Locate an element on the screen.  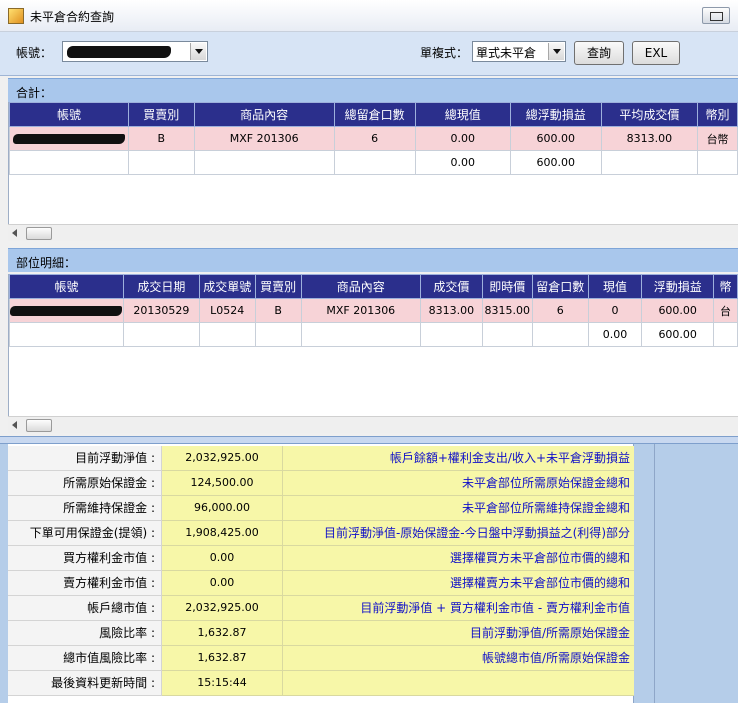
summary-description: 未平倉部位所需原始保證金總和 is located at coordinates (458, 483).